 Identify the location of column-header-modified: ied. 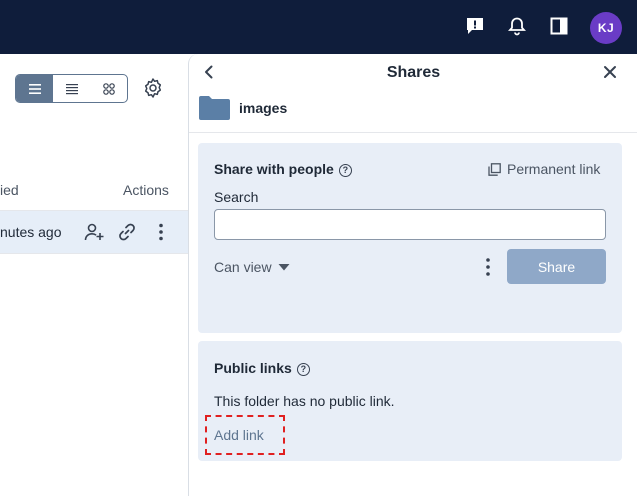
(9, 190).